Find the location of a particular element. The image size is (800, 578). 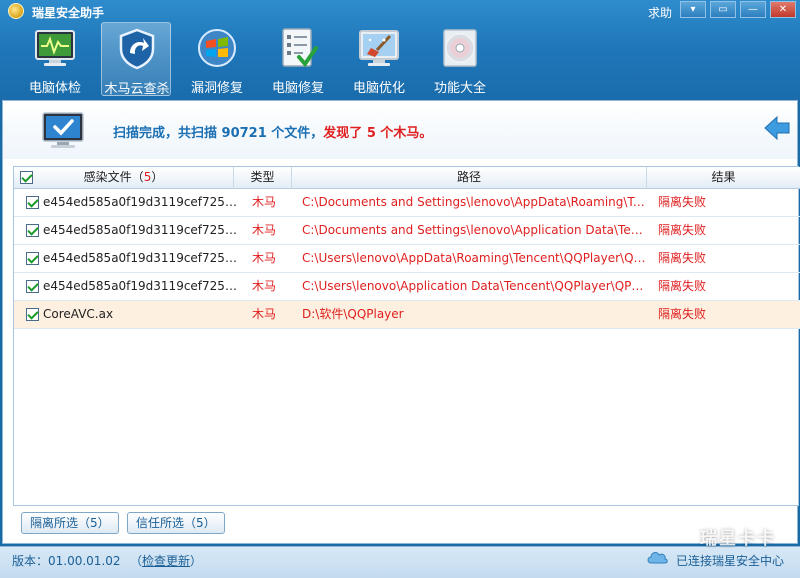

summary-prefix: 扫描完成，共扫描 is located at coordinates (167, 133).